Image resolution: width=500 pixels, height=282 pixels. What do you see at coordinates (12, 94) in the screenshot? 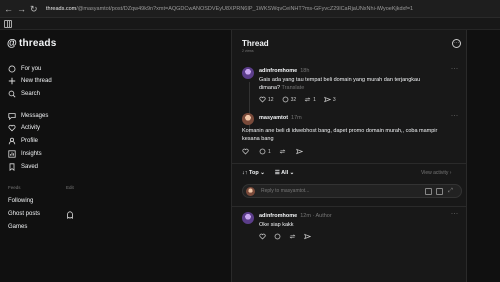
I see `search-icon` at bounding box center [12, 94].